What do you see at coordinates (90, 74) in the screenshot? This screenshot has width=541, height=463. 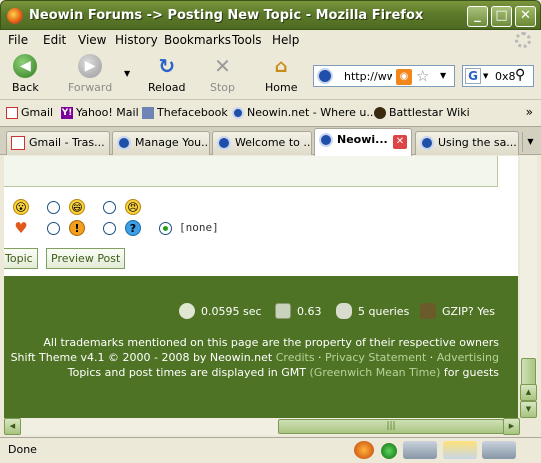 I see `forward-button: ▶ Forward` at bounding box center [90, 74].